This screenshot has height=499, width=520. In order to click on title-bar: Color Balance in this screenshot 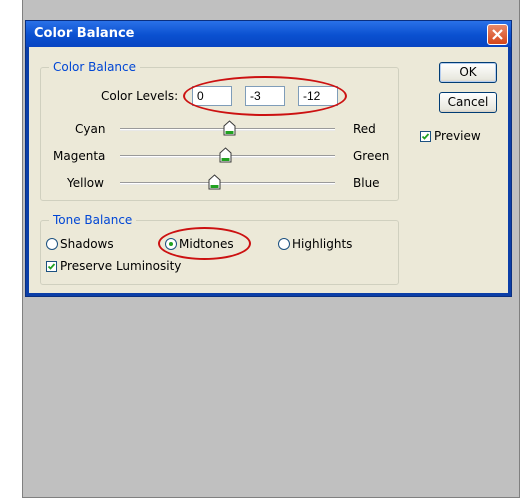, I will do `click(268, 34)`.